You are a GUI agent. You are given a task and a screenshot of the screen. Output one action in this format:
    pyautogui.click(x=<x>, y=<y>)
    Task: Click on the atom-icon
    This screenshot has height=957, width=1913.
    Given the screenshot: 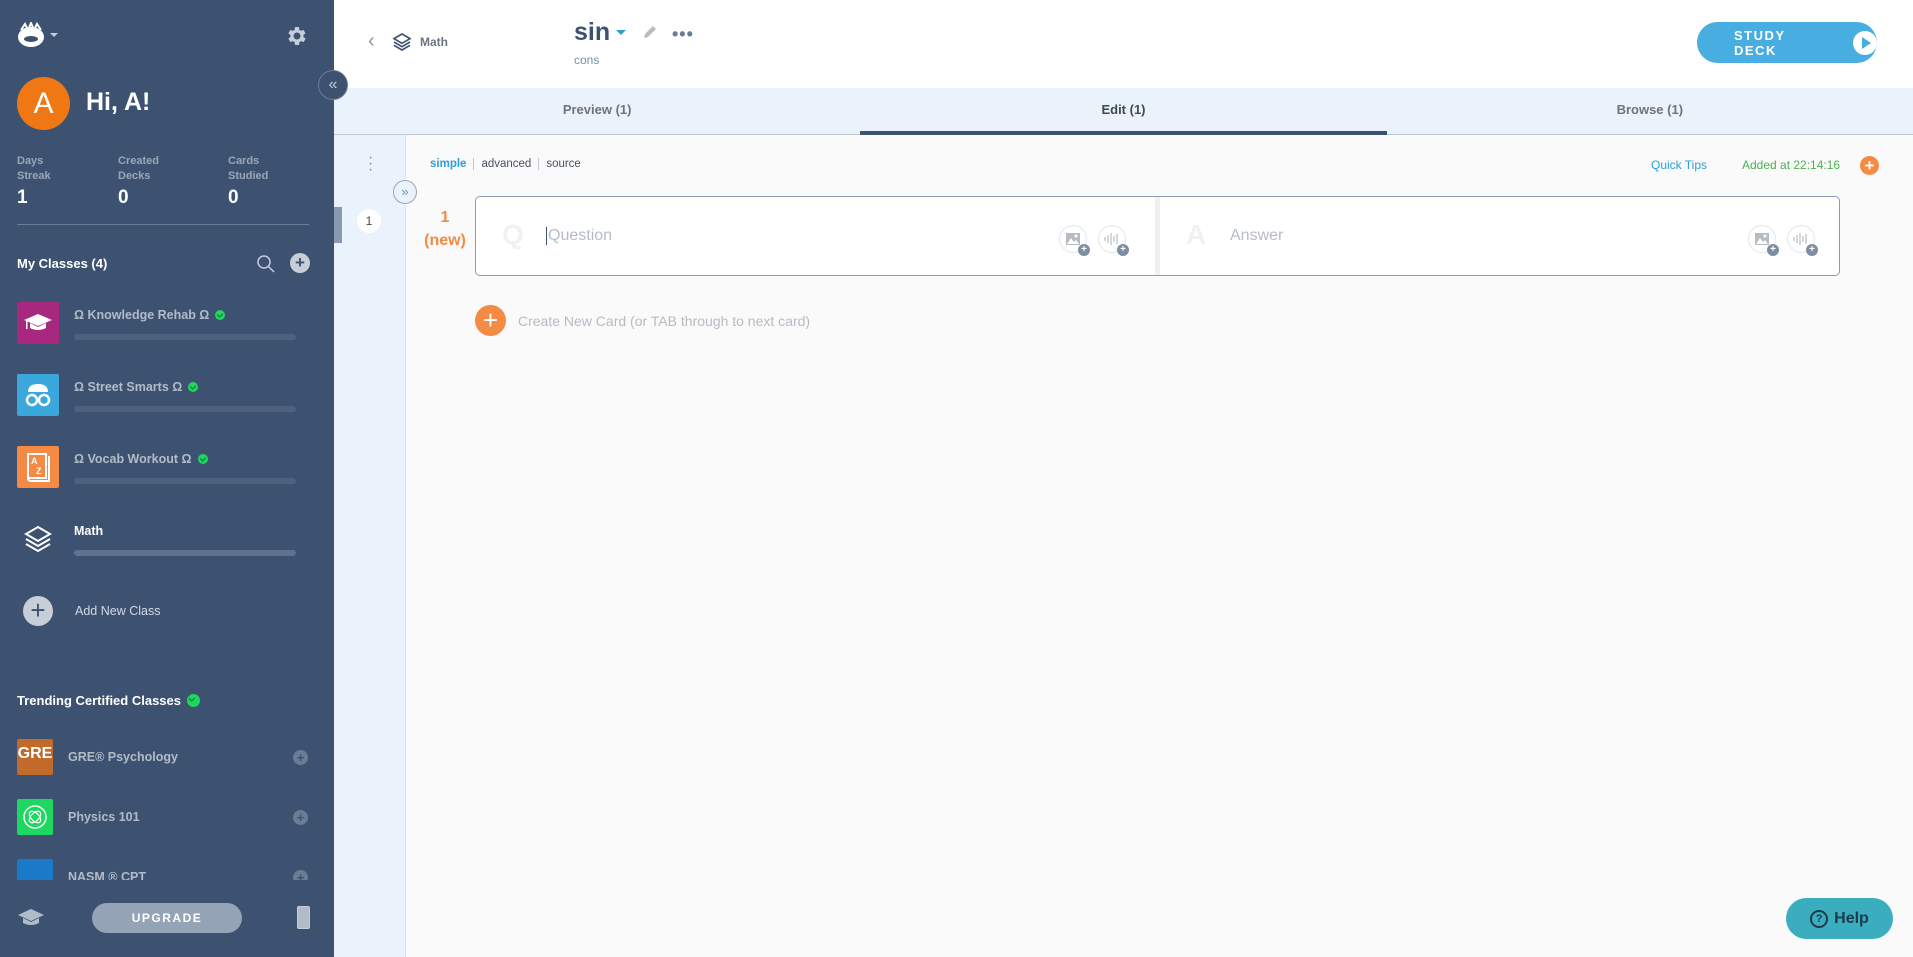 What is the action you would take?
    pyautogui.click(x=35, y=817)
    